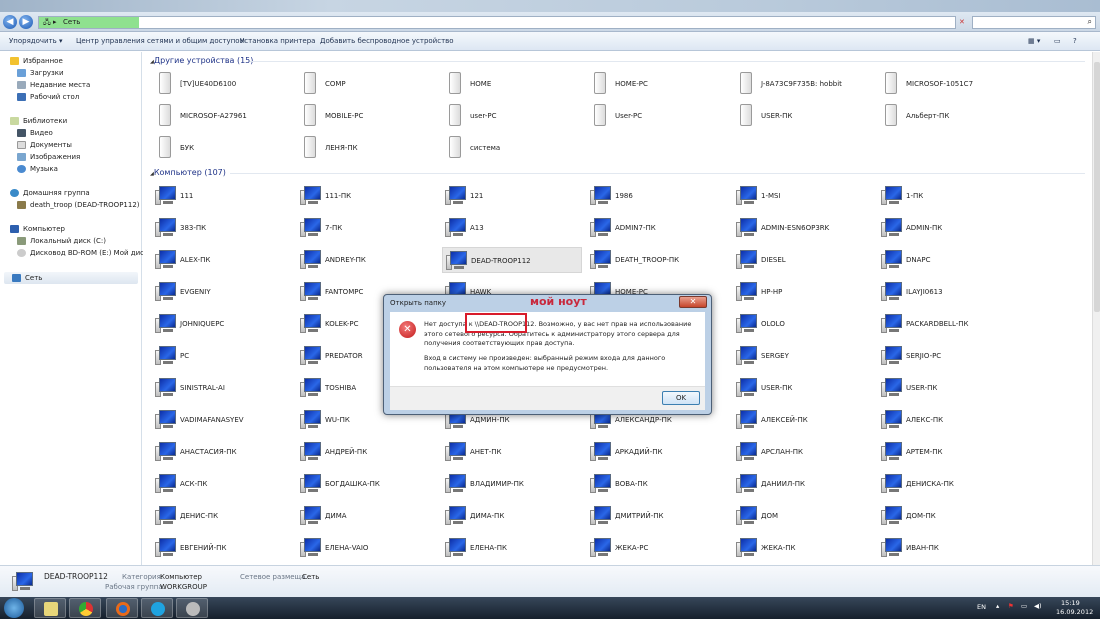  What do you see at coordinates (803, 292) in the screenshot?
I see `computer-item: HP-HP` at bounding box center [803, 292].